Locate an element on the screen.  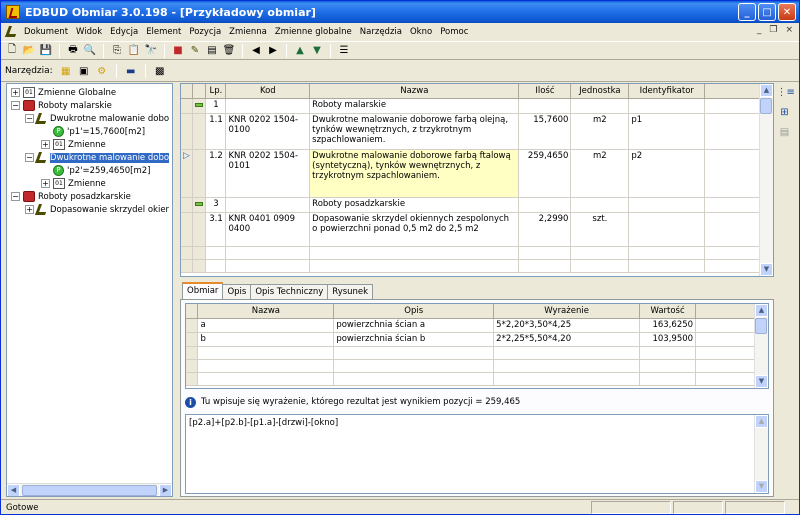
tree-node-roboty-posadzkarskie: − Roboty posadzkarskie is located at coordinates (71, 196).